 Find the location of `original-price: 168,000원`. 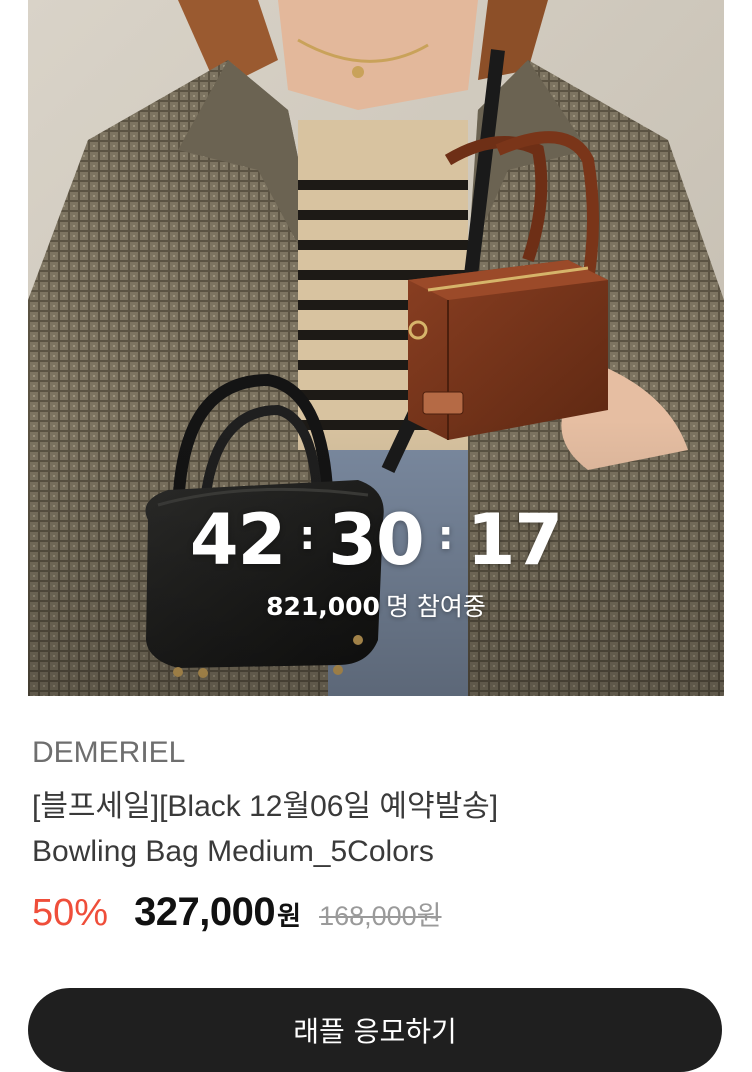

original-price: 168,000원 is located at coordinates (380, 916).